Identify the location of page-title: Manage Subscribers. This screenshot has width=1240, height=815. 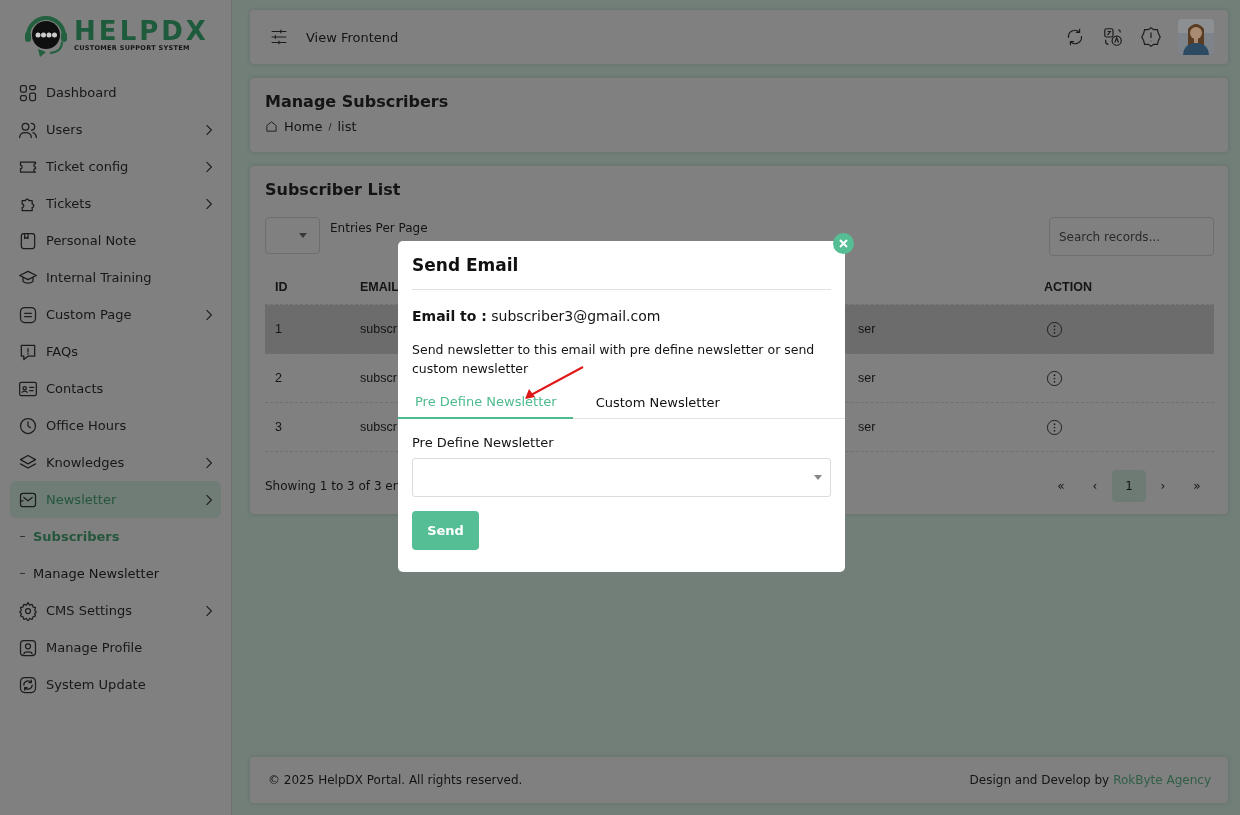
(357, 101).